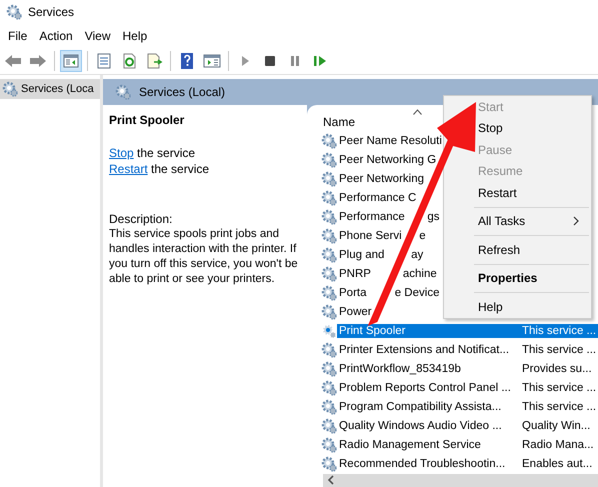  I want to click on tree-item: Services (Loca, so click(50, 89).